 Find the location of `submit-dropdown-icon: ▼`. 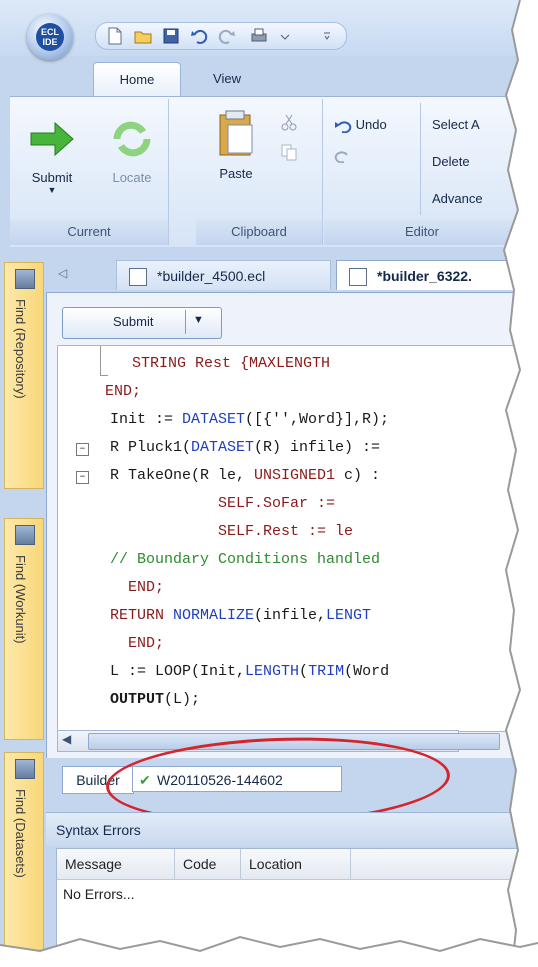

submit-dropdown-icon: ▼ is located at coordinates (52, 190).